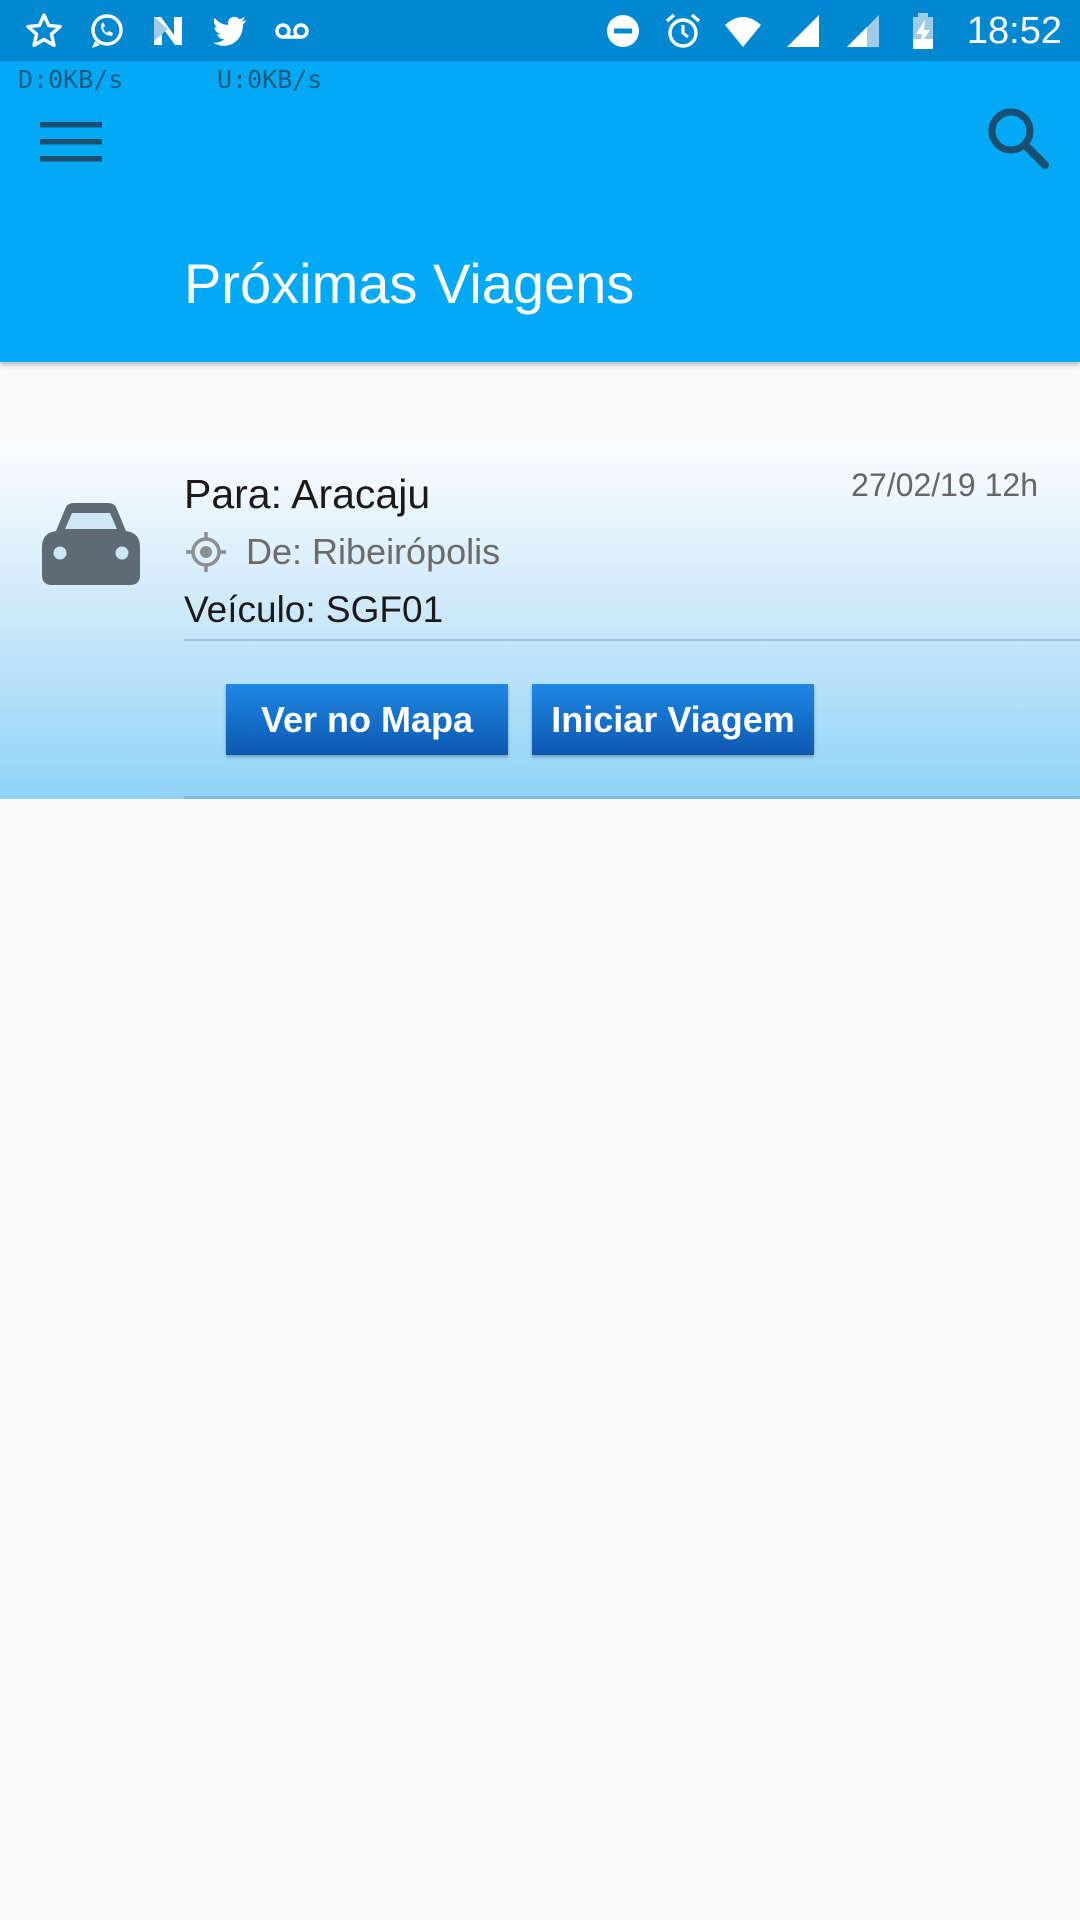 The width and height of the screenshot is (1080, 1920). I want to click on trip-vehicle: Veículo: SGF01, so click(314, 609).